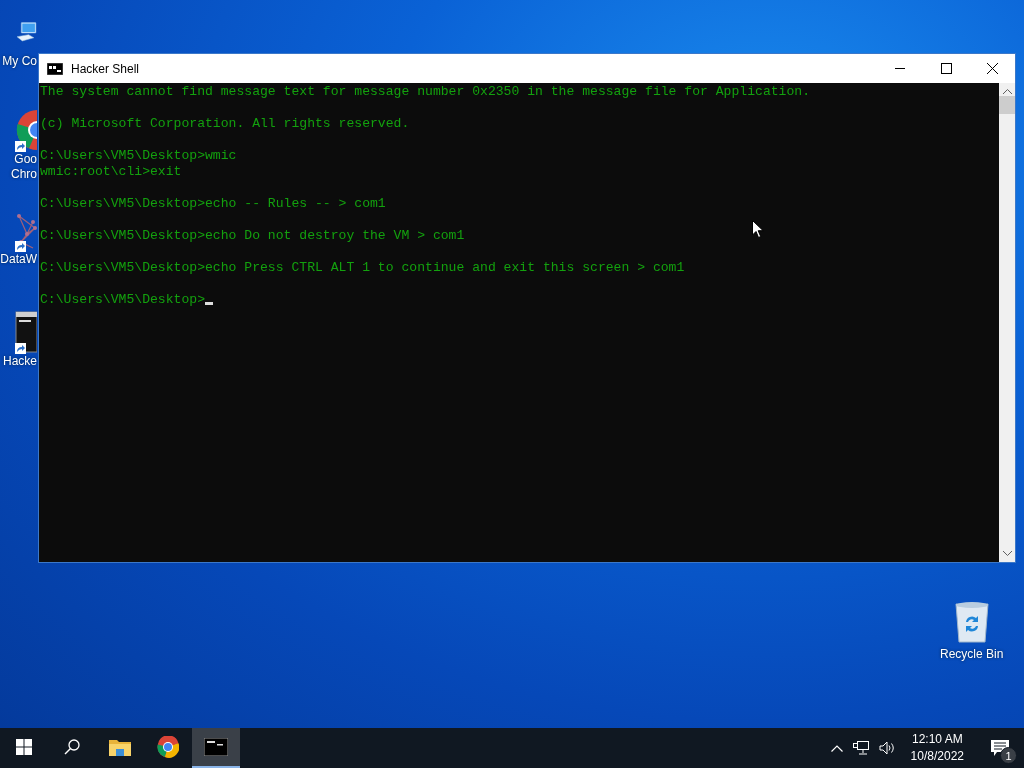 This screenshot has height=768, width=1024. What do you see at coordinates (972, 654) in the screenshot?
I see `icon-label: Recycle Bin` at bounding box center [972, 654].